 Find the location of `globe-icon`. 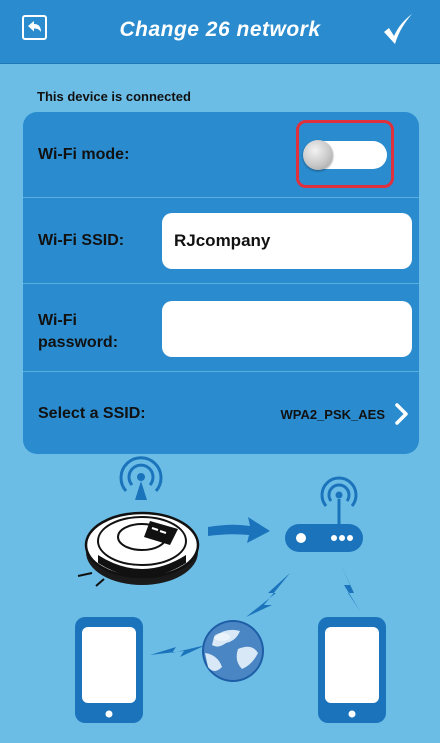

globe-icon is located at coordinates (233, 651).